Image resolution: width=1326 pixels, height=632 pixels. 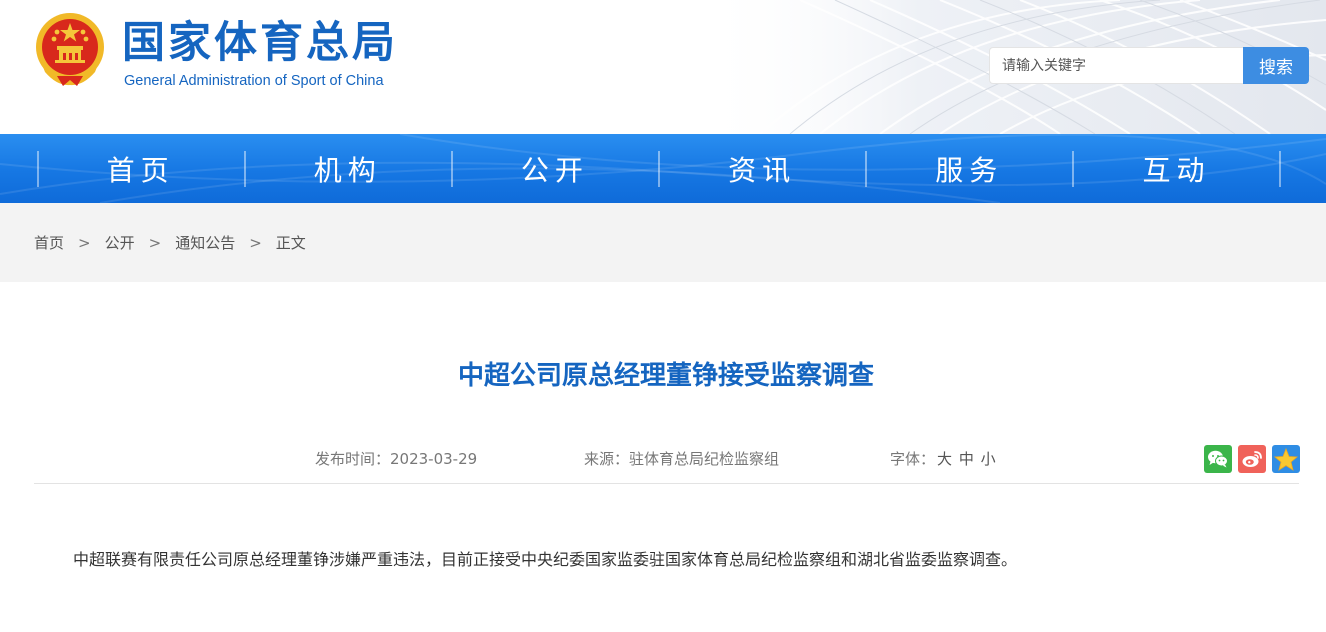 What do you see at coordinates (140, 168) in the screenshot?
I see `nav-item-home: 首页` at bounding box center [140, 168].